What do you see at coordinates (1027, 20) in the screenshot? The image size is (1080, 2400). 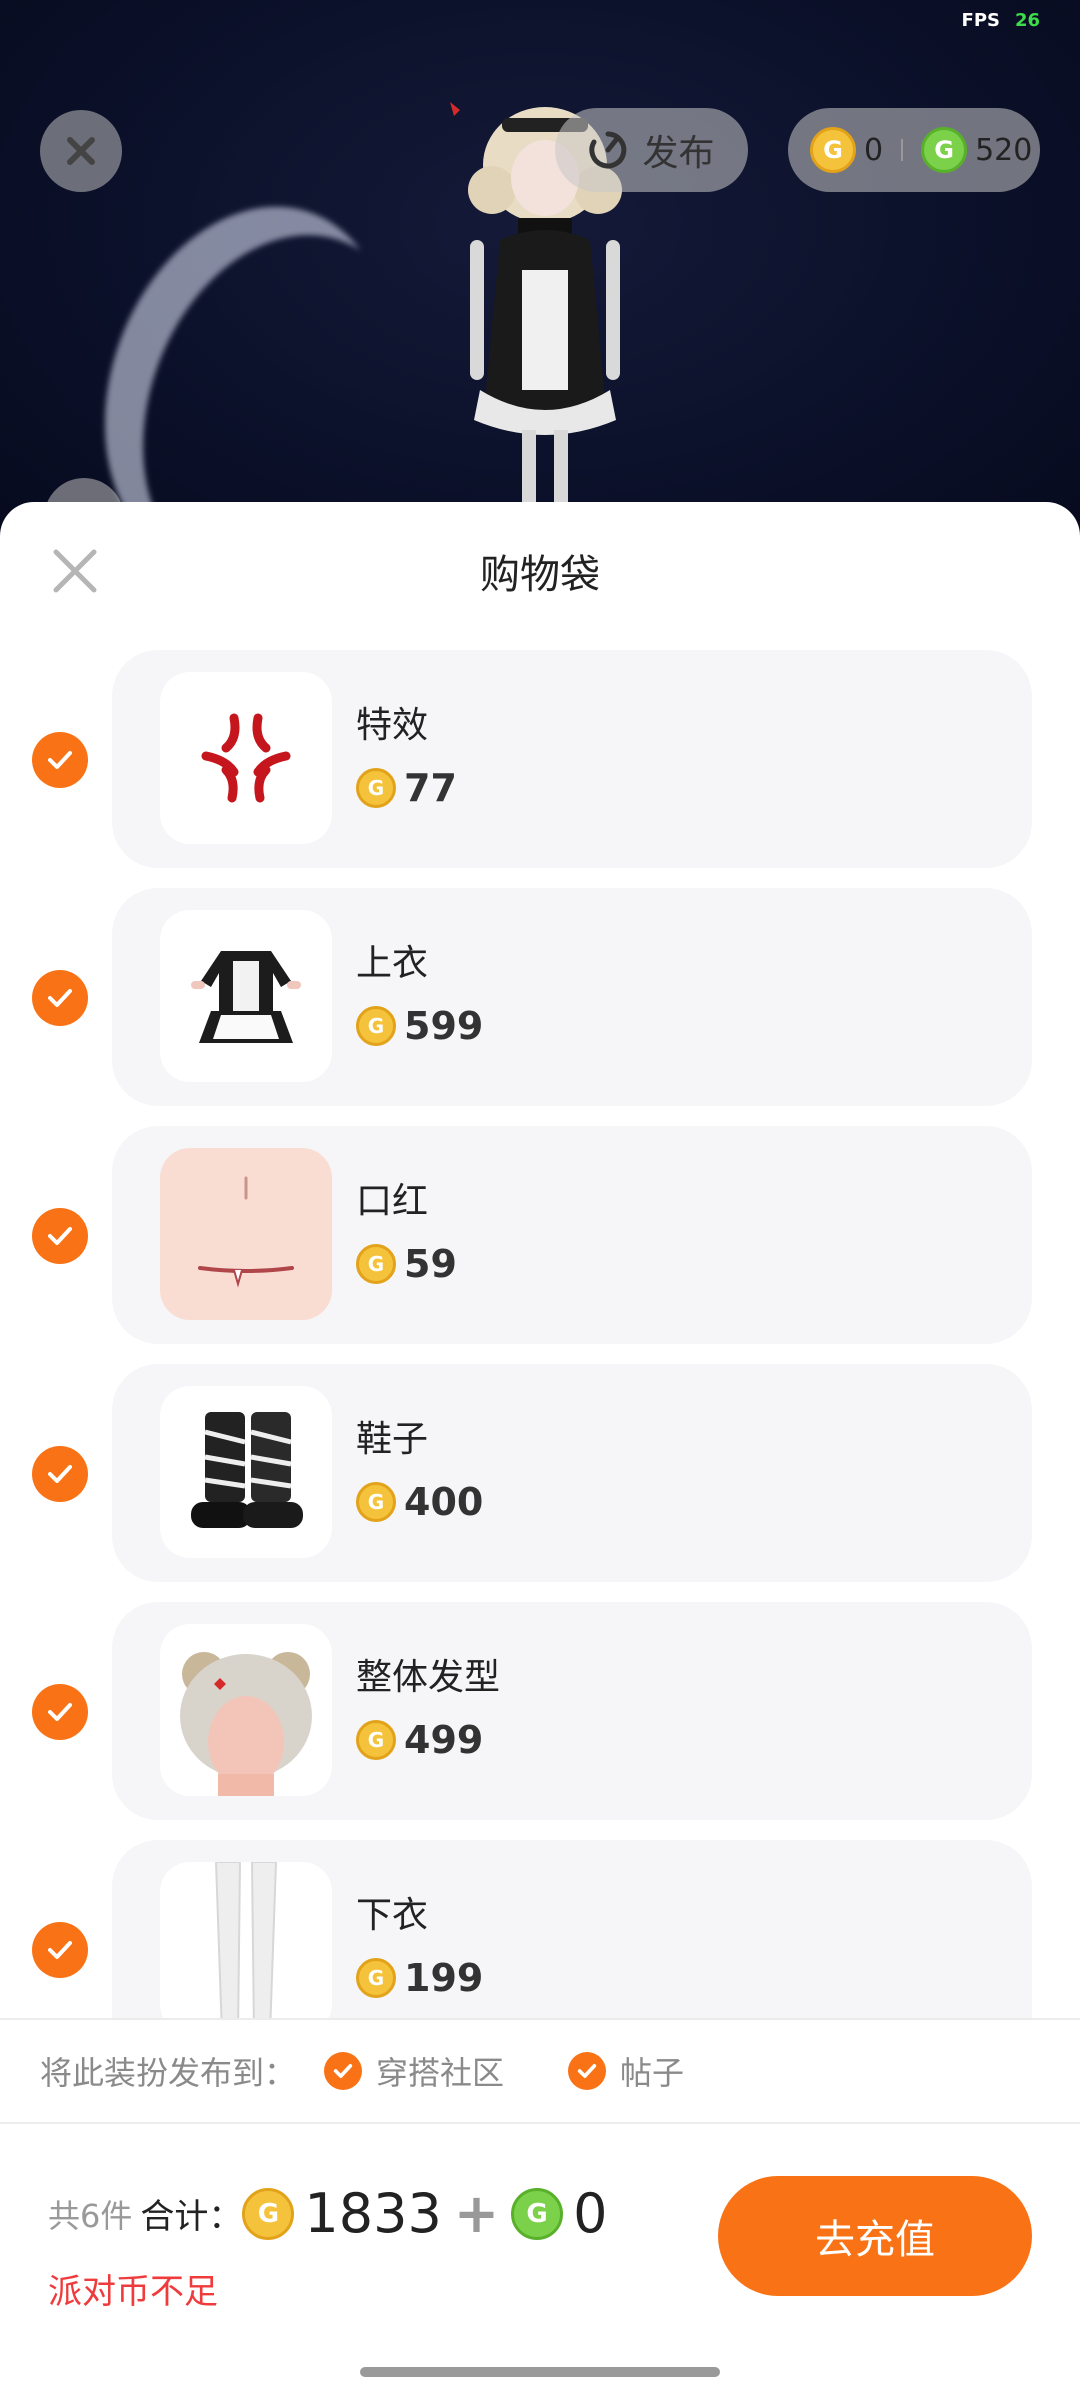 I see `fps-value: 26` at bounding box center [1027, 20].